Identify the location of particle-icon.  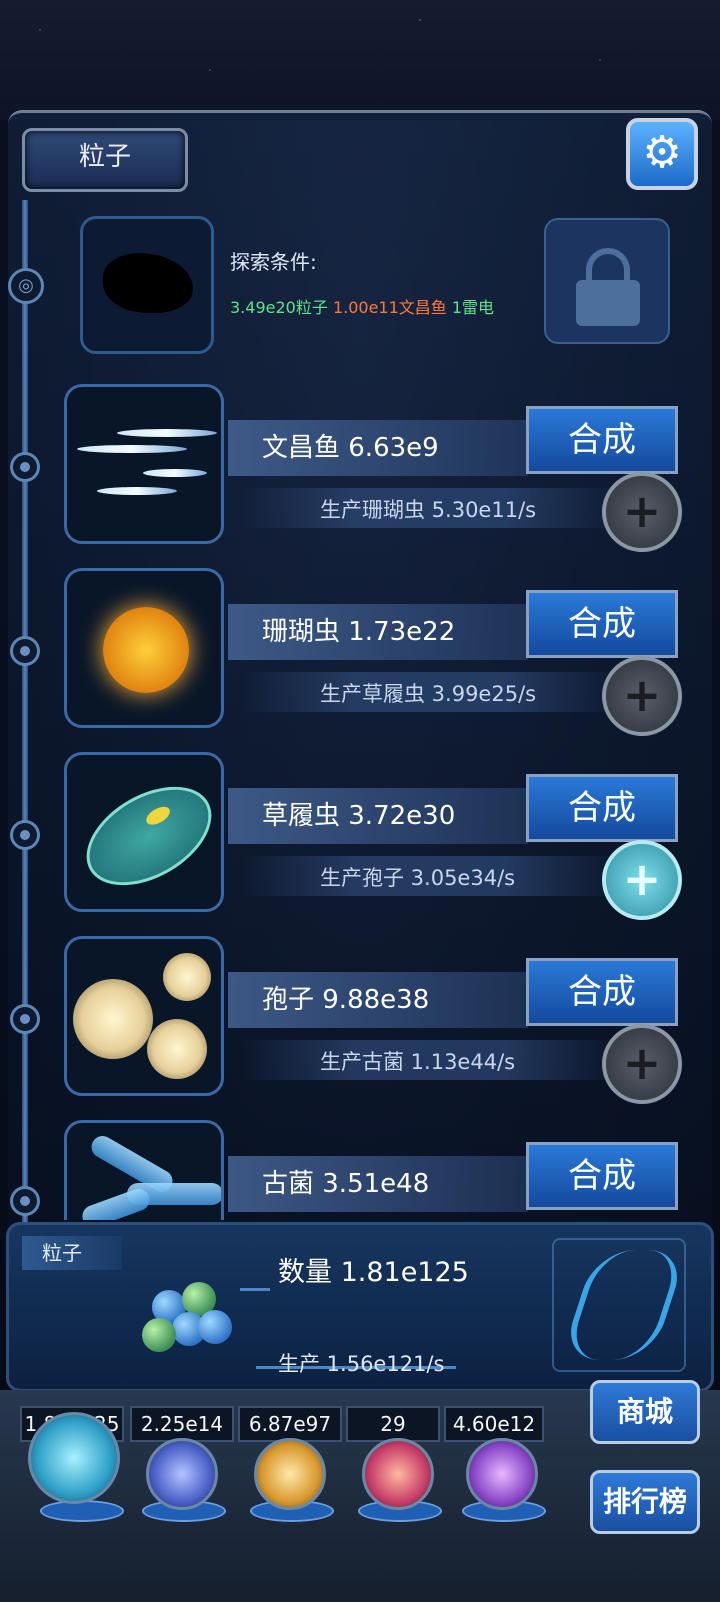
(190, 1320).